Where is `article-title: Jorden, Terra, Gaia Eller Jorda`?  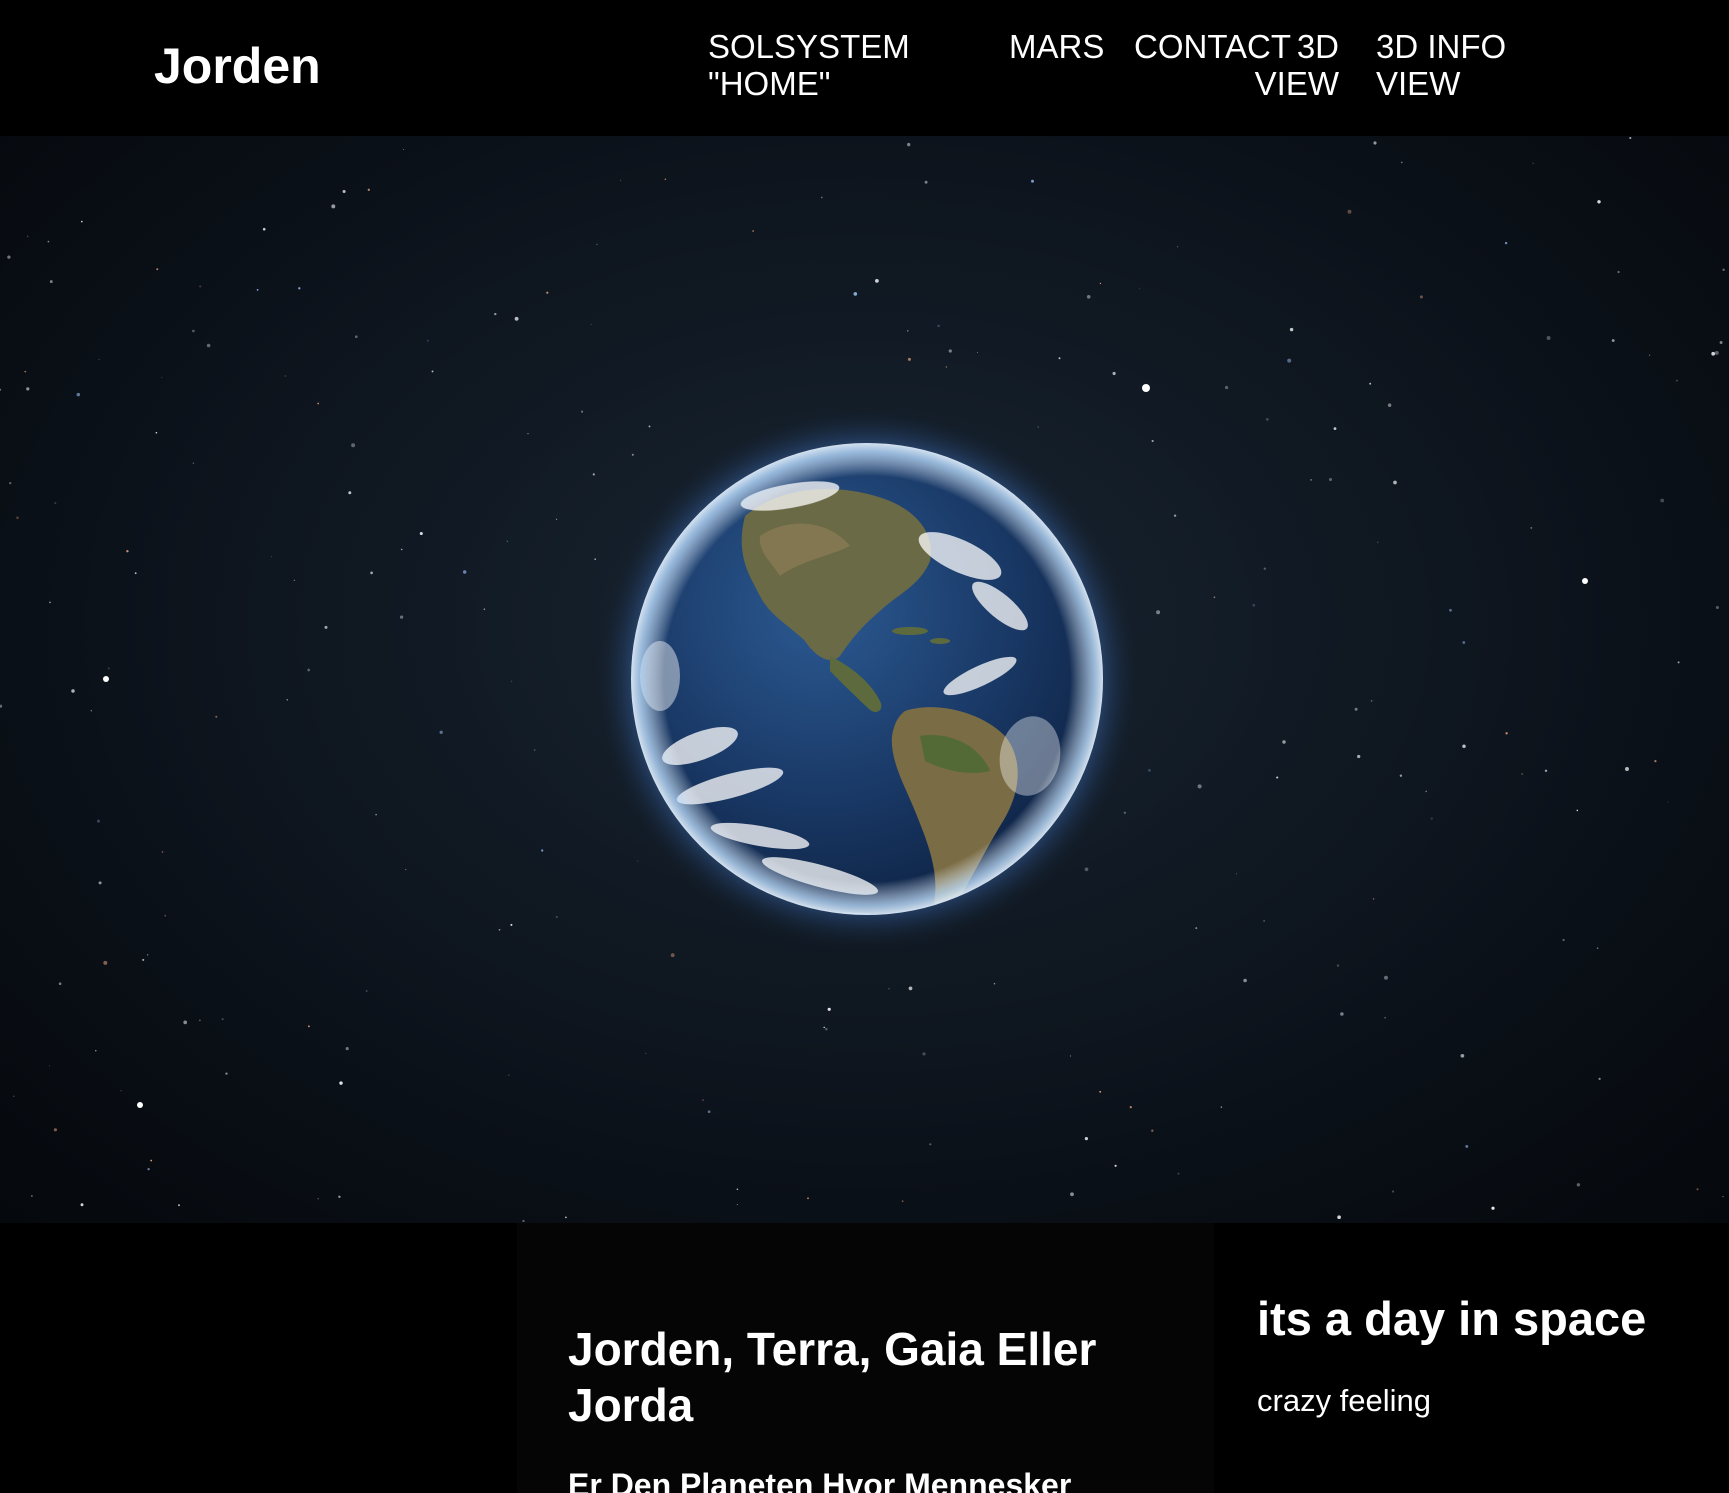 article-title: Jorden, Terra, Gaia Eller Jorda is located at coordinates (832, 1377).